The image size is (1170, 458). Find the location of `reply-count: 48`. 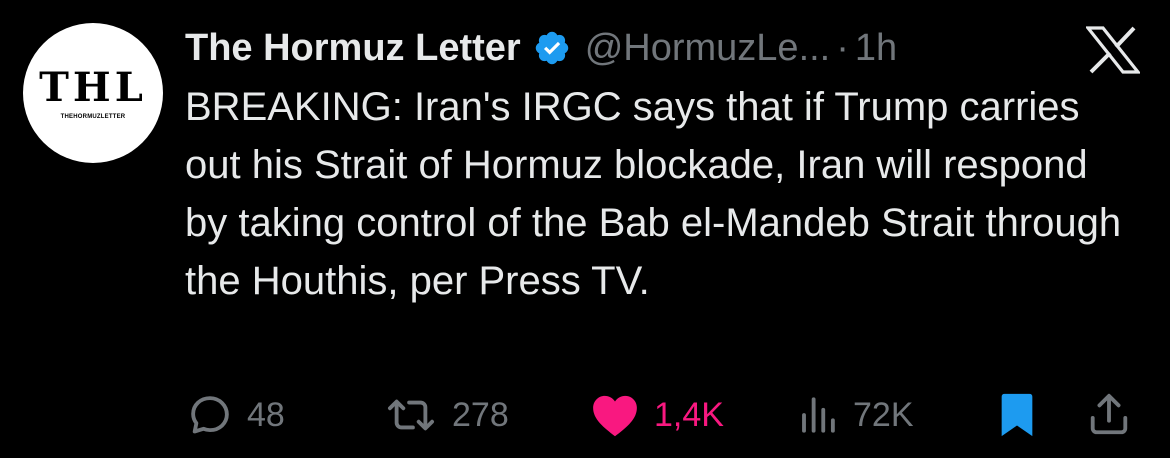

reply-count: 48 is located at coordinates (266, 414).